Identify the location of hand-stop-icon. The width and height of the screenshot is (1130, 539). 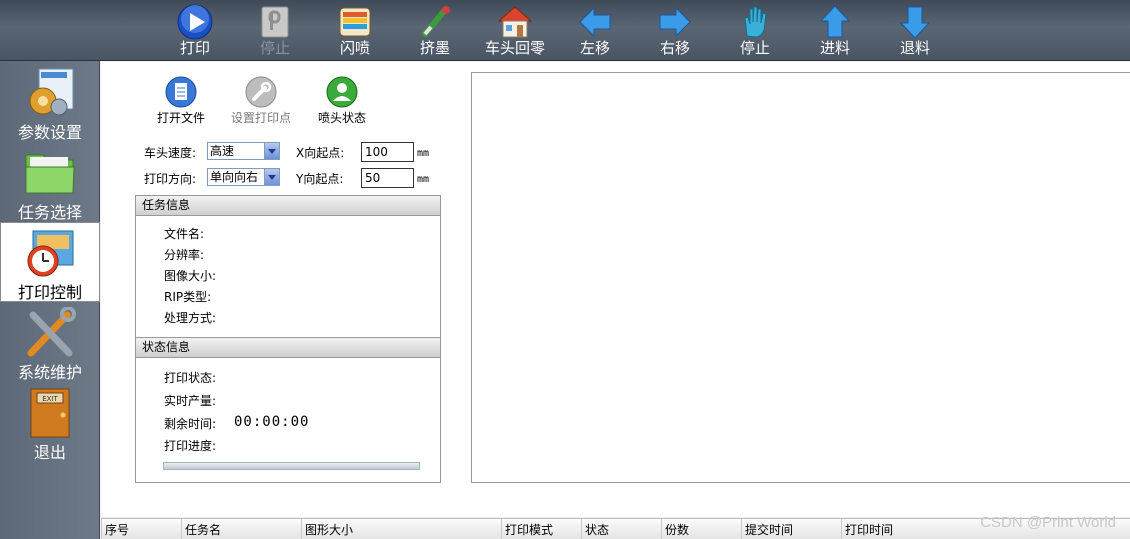
(755, 22).